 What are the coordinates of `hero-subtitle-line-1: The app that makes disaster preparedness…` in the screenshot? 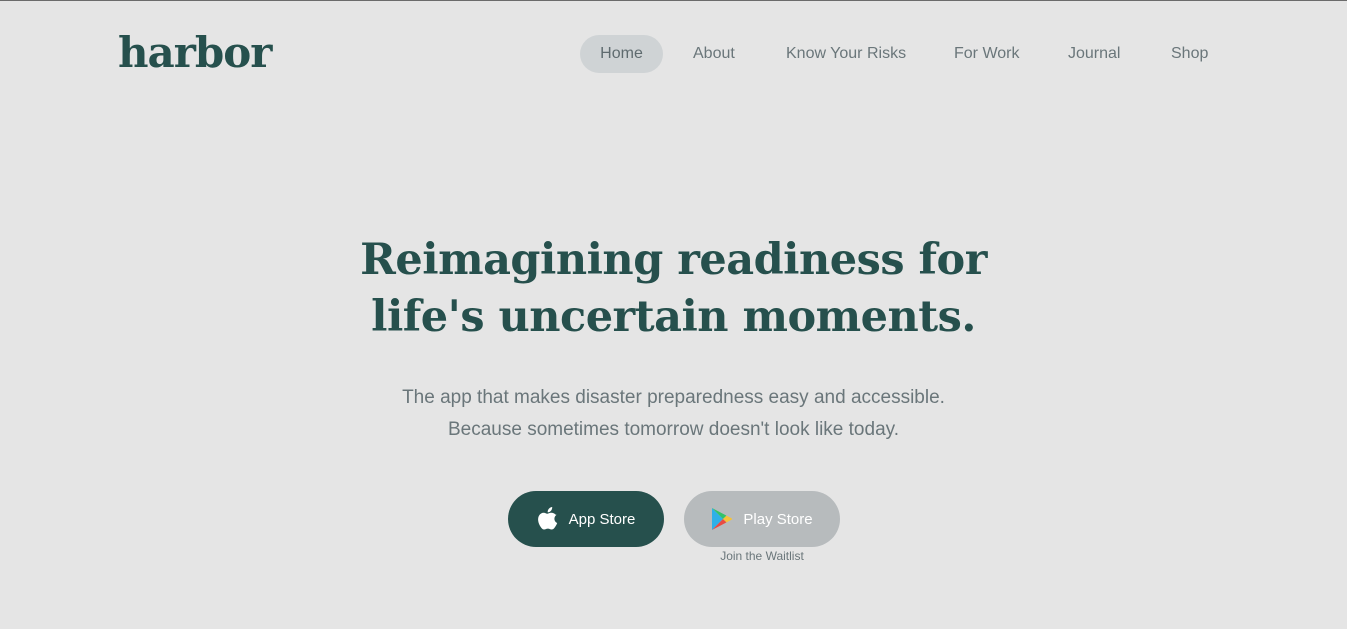 It's located at (673, 397).